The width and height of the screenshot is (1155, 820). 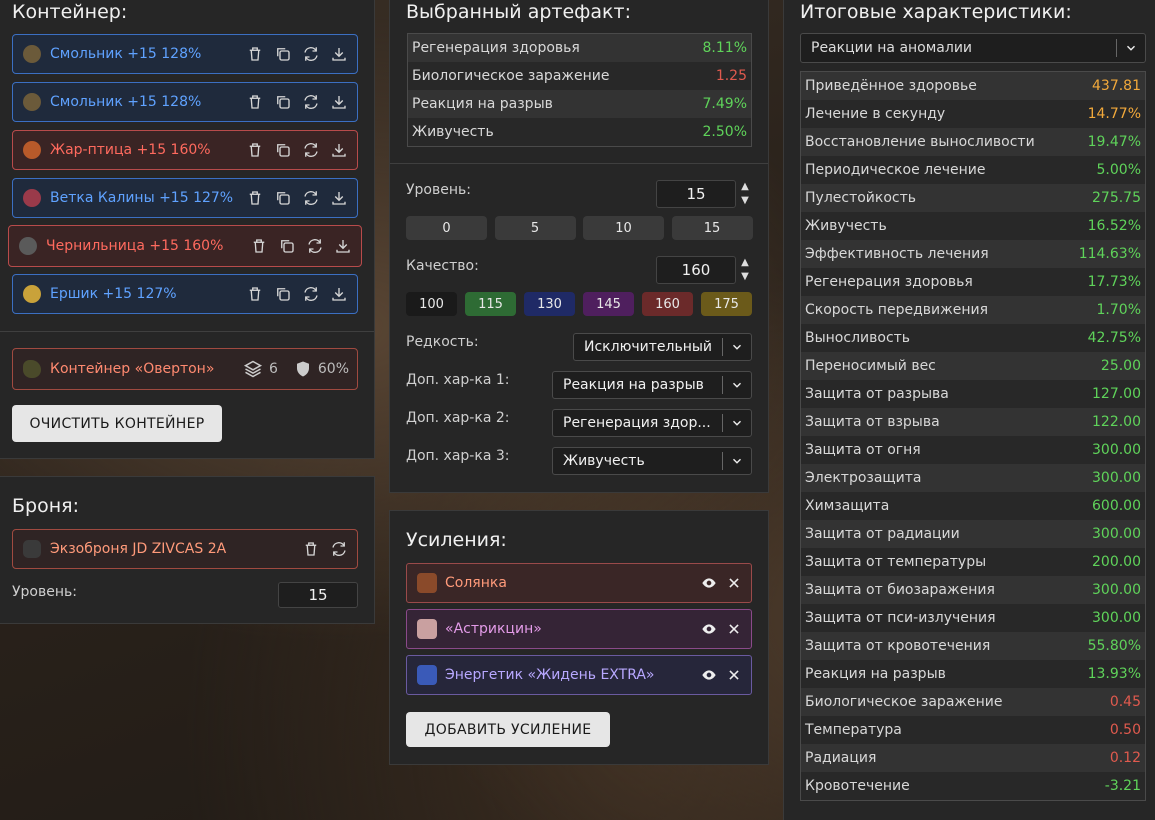 What do you see at coordinates (1114, 282) in the screenshot?
I see `total-stat-value: 17.73%` at bounding box center [1114, 282].